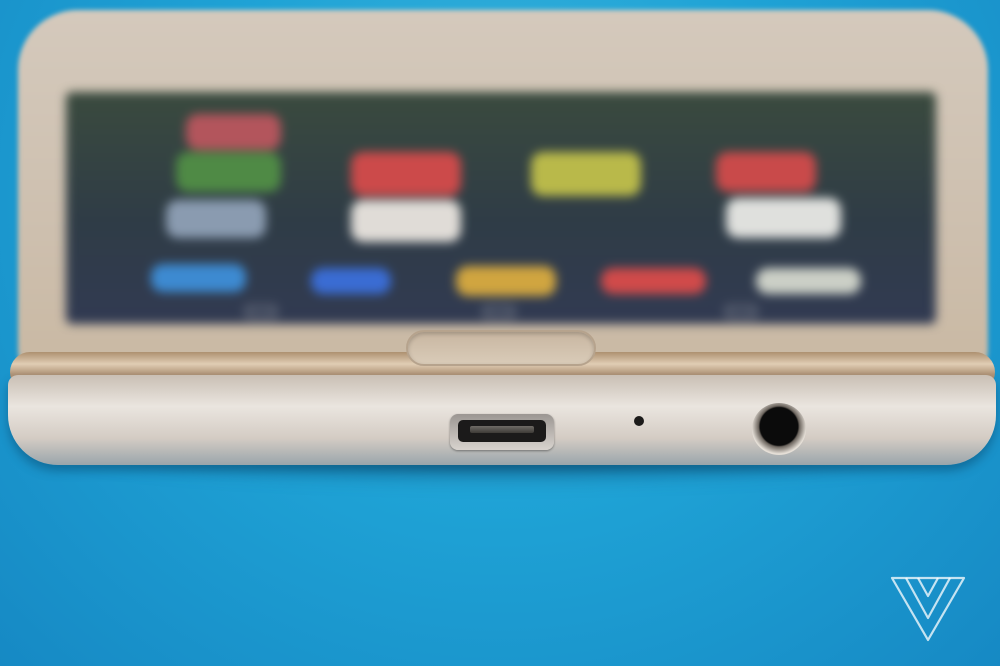  Describe the element at coordinates (261, 312) in the screenshot. I see `back-nav-icon` at that location.